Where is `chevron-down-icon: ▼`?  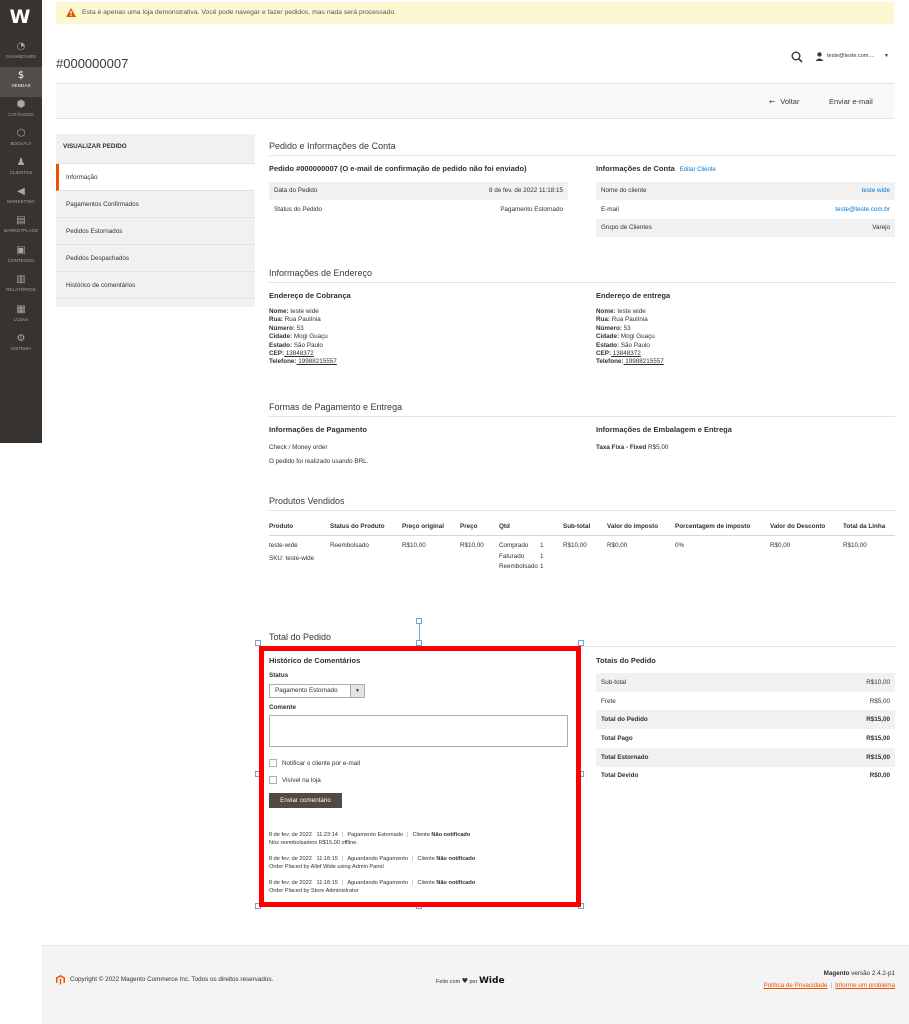 chevron-down-icon: ▼ is located at coordinates (886, 56).